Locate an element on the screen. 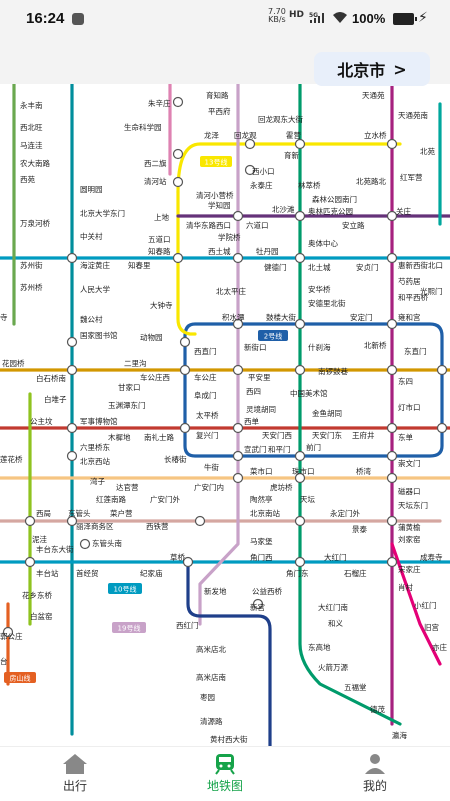 Image resolution: width=450 pixels, height=801 pixels. label-jiugong: 旧宫 is located at coordinates (431, 627).